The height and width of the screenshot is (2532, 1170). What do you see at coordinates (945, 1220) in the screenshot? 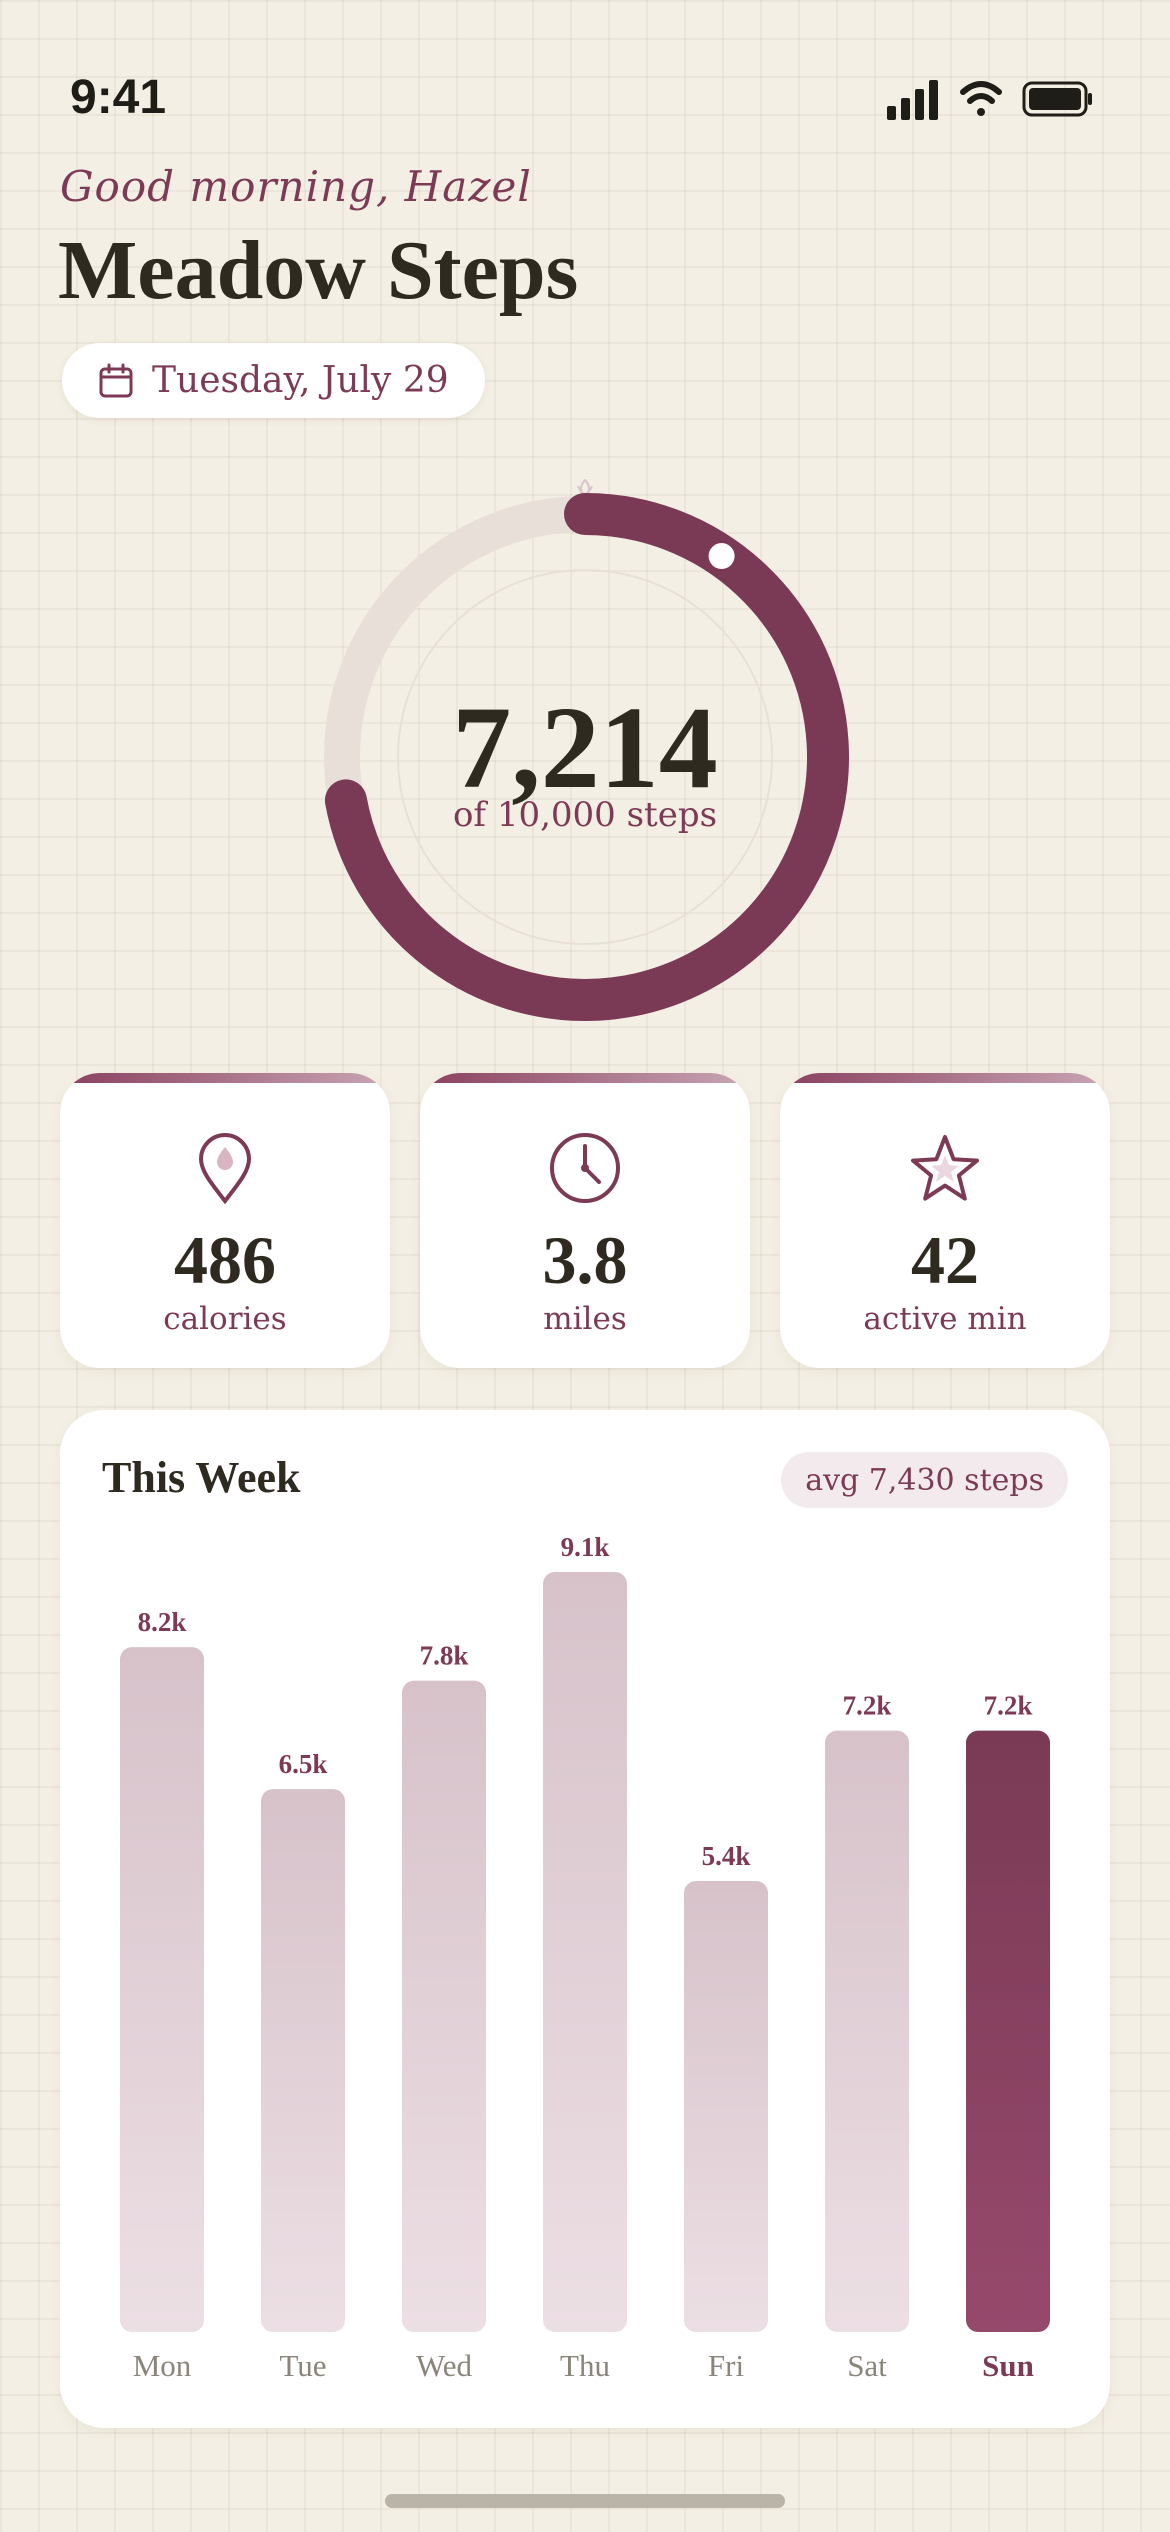
I see `stat-card-active-min: 42 active min` at bounding box center [945, 1220].